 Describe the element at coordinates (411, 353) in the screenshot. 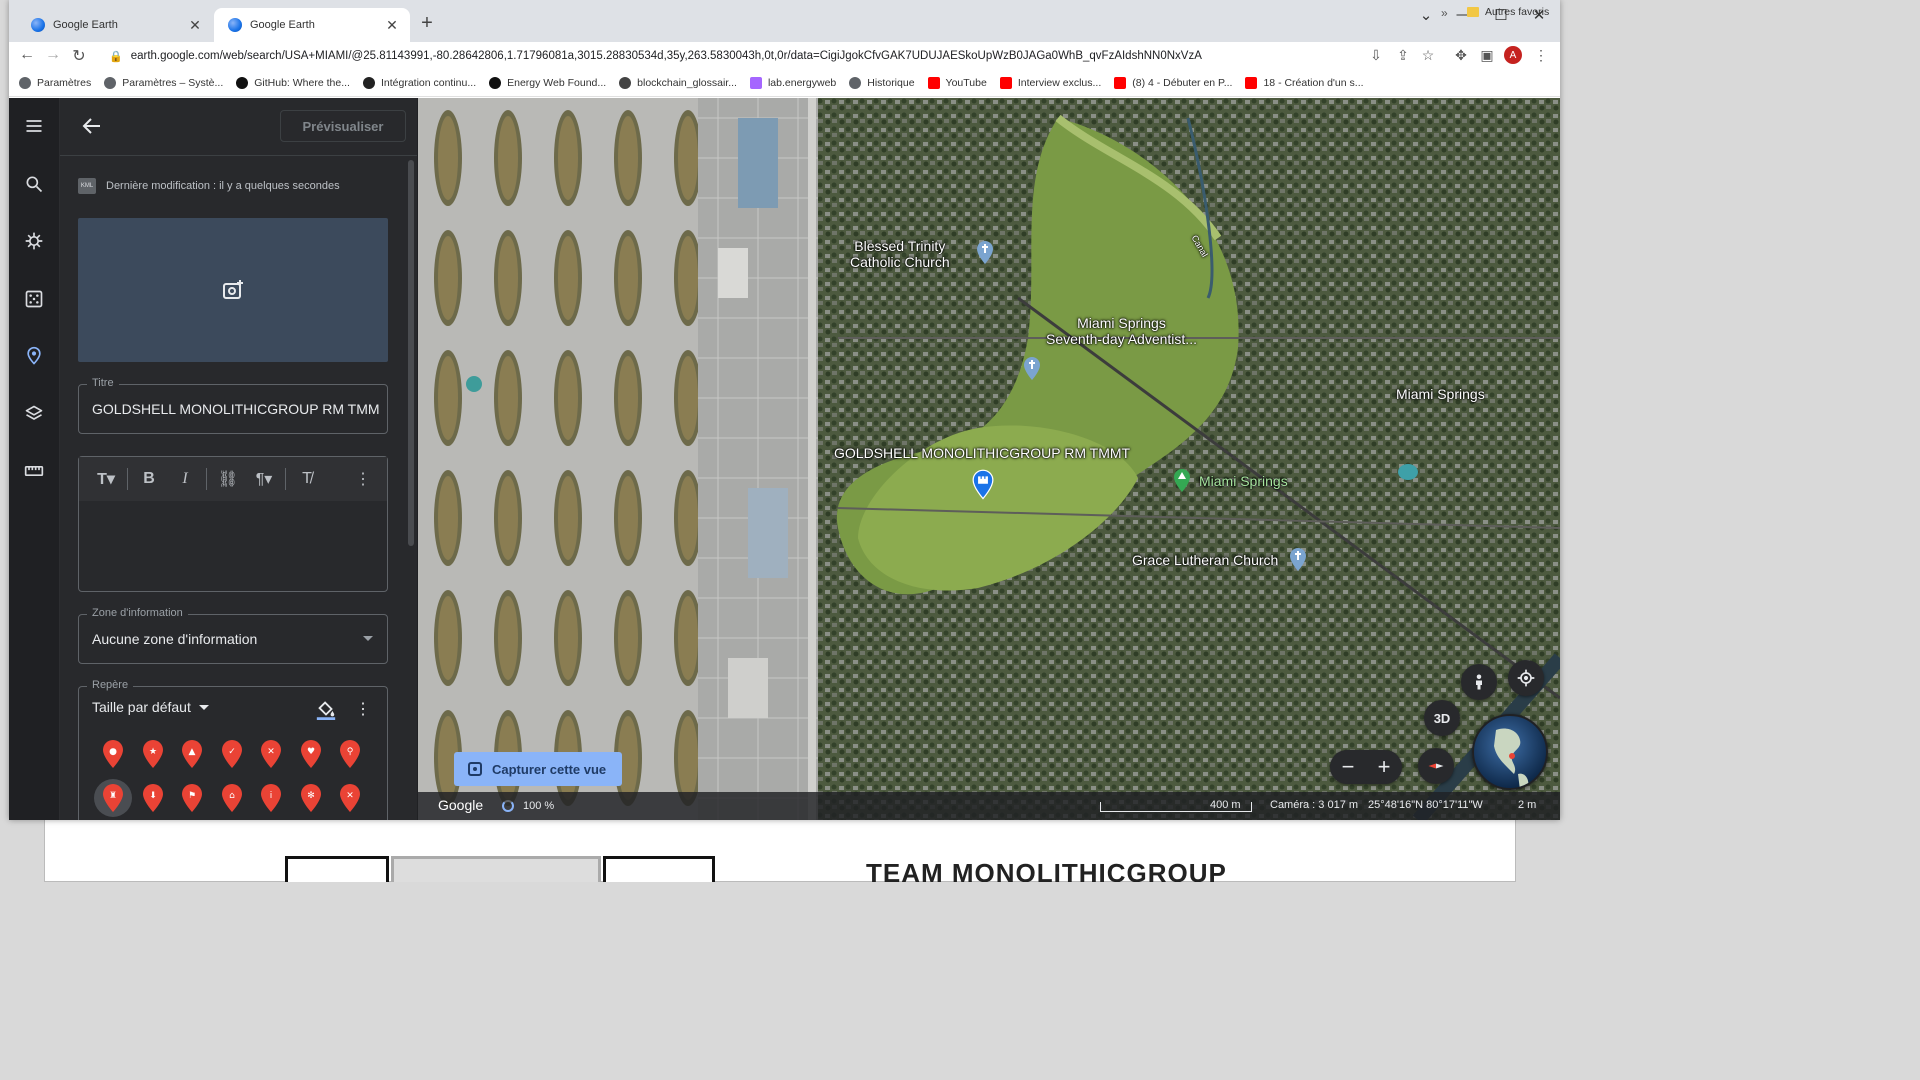

I see `panel-scrollbar` at that location.